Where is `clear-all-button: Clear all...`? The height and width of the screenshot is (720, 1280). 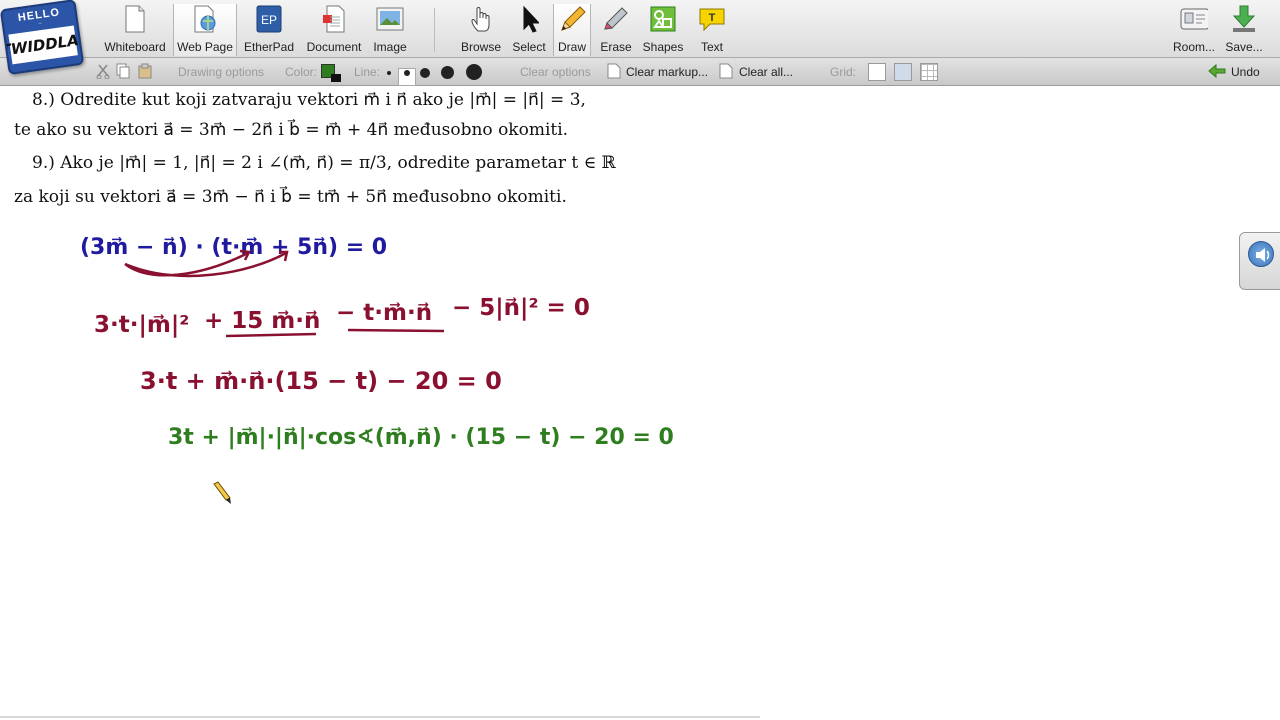
clear-all-button: Clear all... is located at coordinates (766, 72).